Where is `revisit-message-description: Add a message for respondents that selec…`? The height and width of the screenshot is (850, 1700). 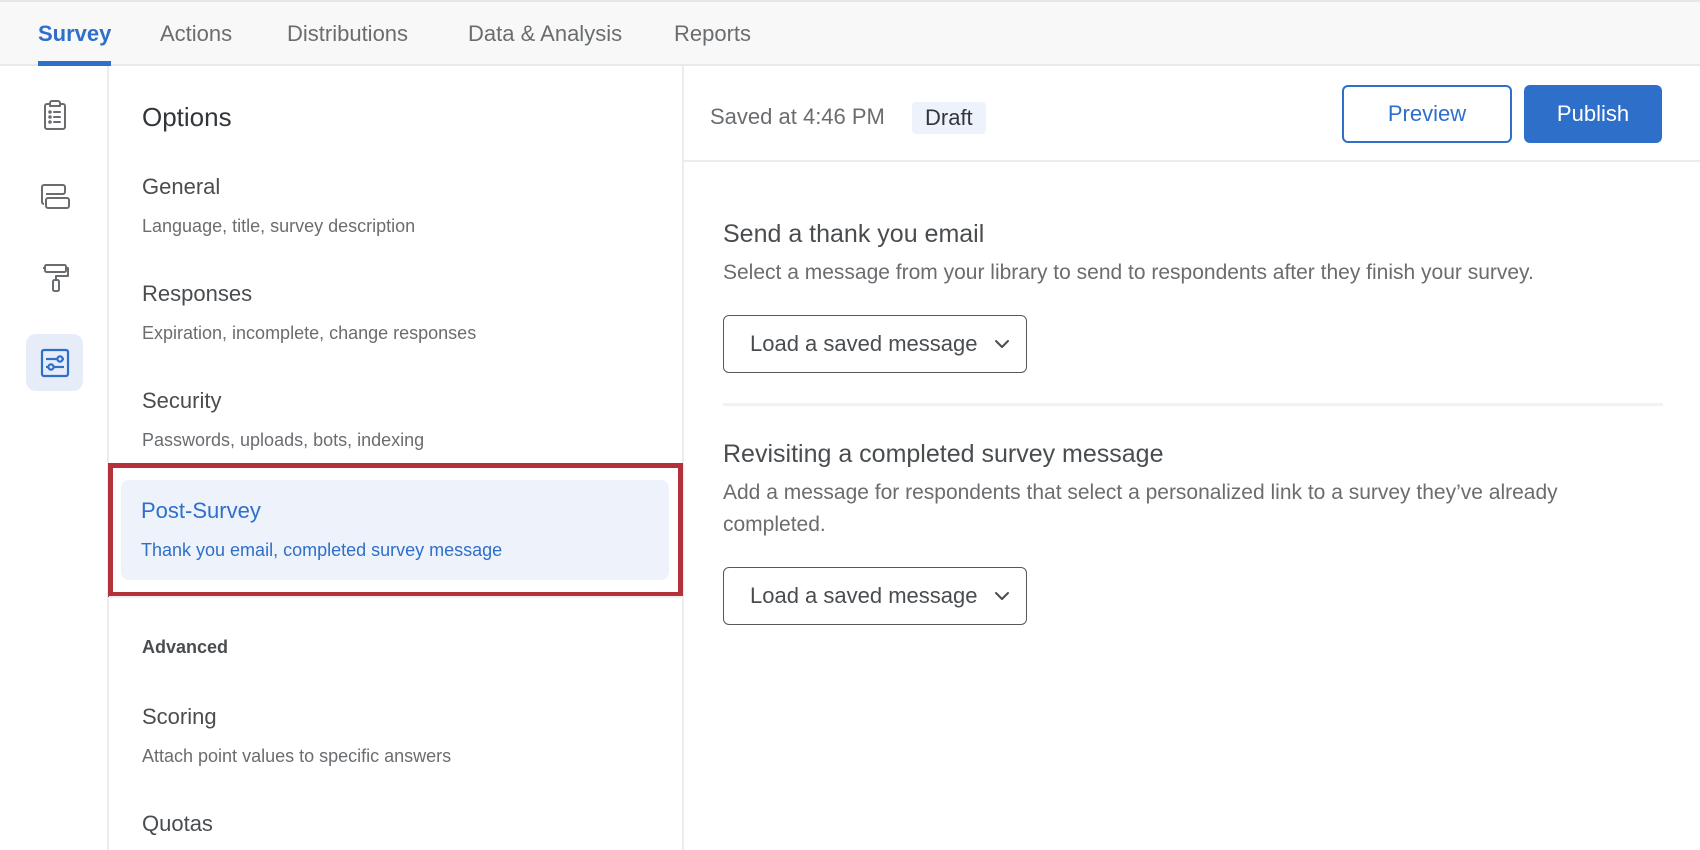 revisit-message-description: Add a message for respondents that selec… is located at coordinates (1140, 508).